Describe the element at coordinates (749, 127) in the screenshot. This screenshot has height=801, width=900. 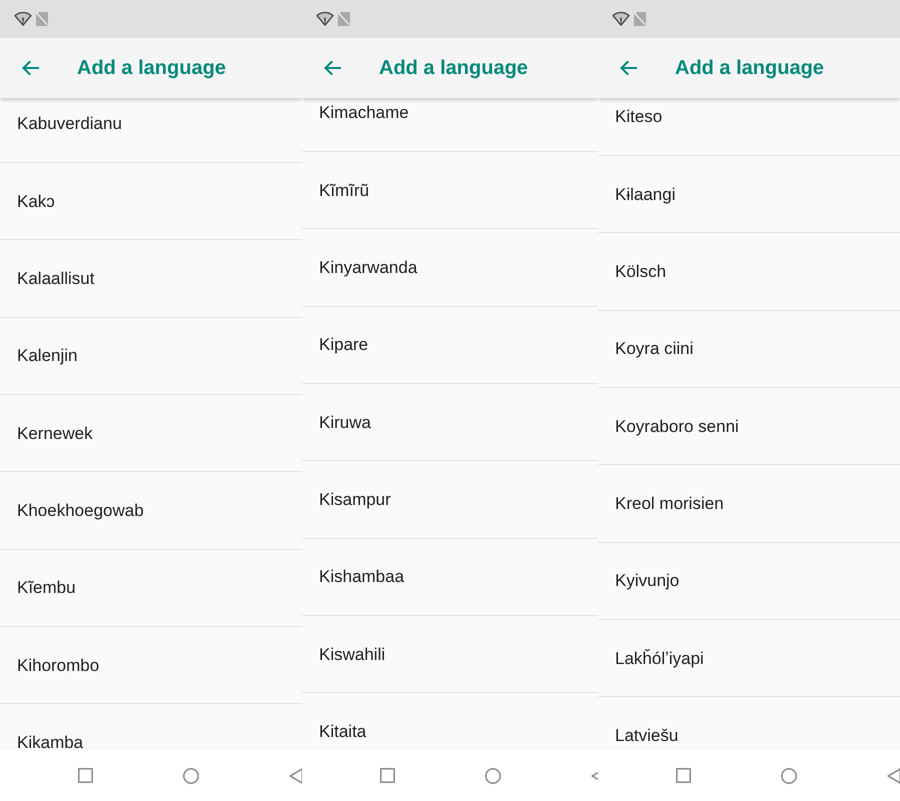
I see `language-item: Kiteso` at that location.